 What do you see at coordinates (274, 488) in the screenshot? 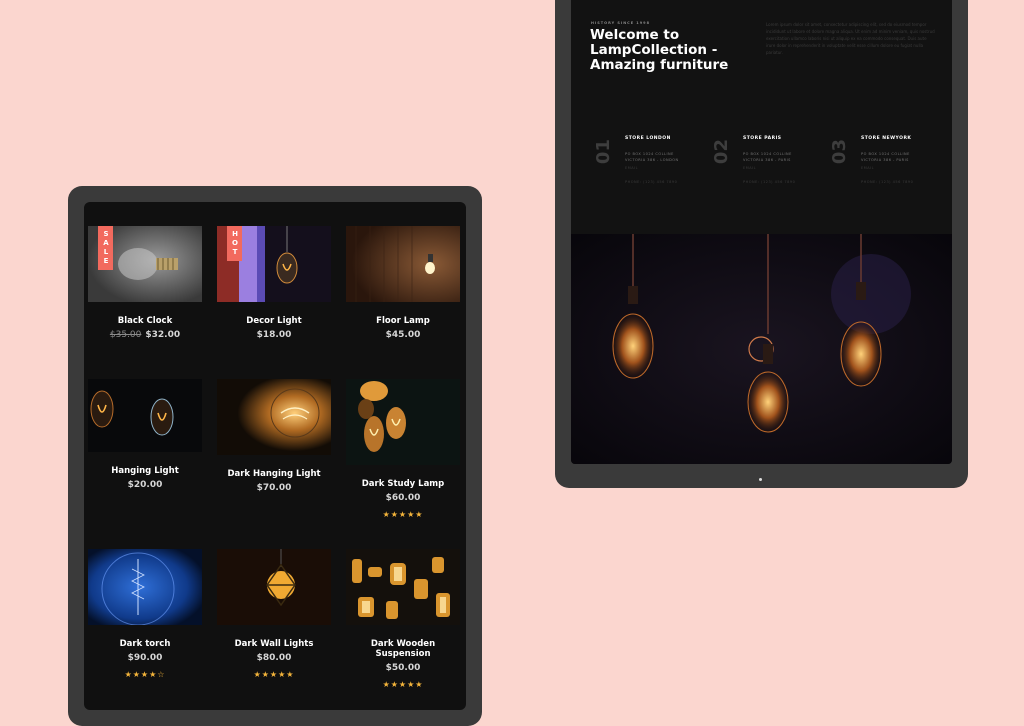
I see `product-price: $70.00` at bounding box center [274, 488].